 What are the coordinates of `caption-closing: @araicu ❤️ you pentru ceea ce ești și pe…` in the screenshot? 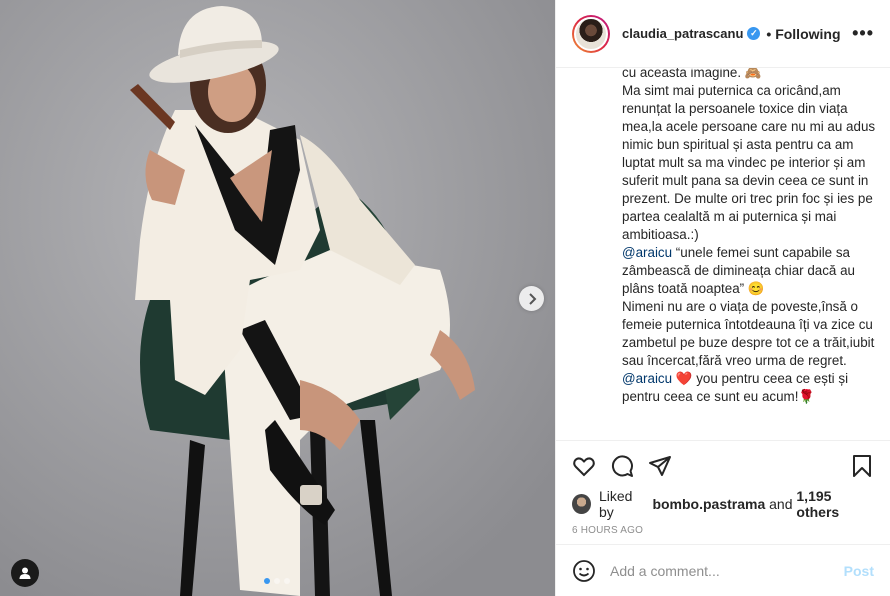 It's located at (749, 388).